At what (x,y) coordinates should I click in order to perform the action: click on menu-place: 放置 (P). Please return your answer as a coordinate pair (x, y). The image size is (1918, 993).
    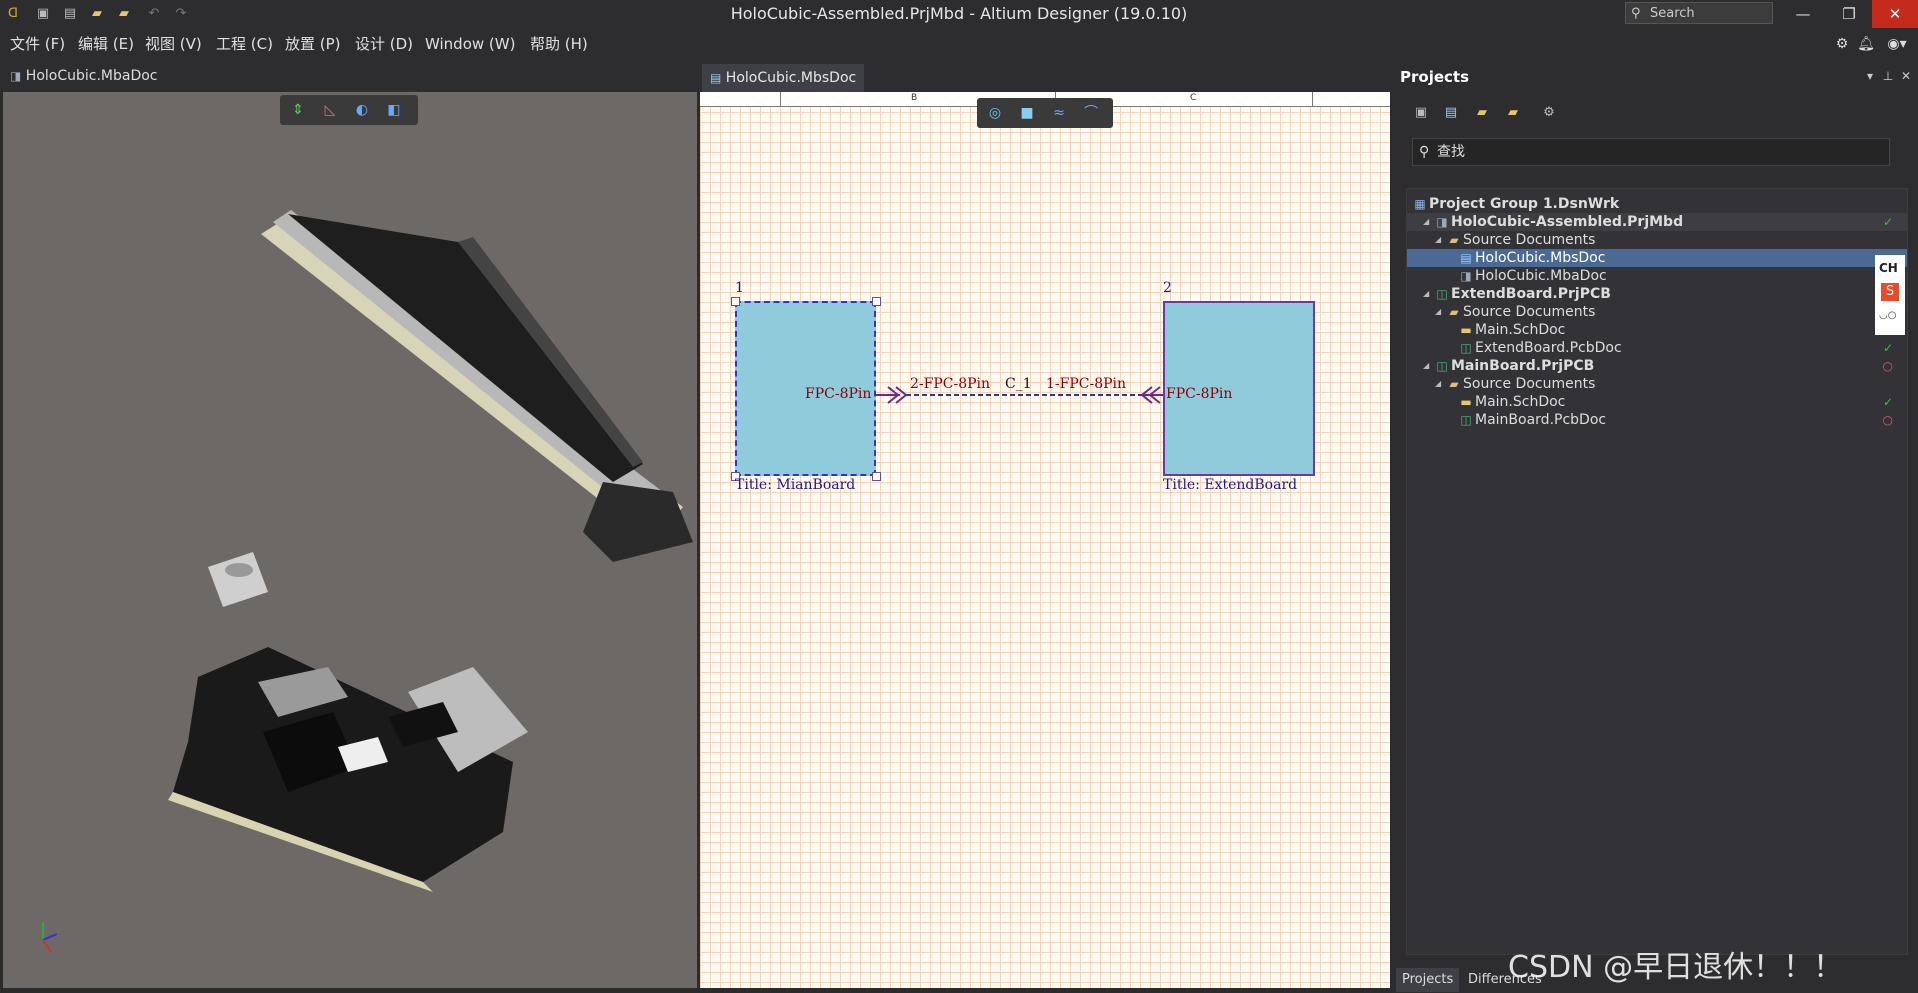
    Looking at the image, I should click on (313, 44).